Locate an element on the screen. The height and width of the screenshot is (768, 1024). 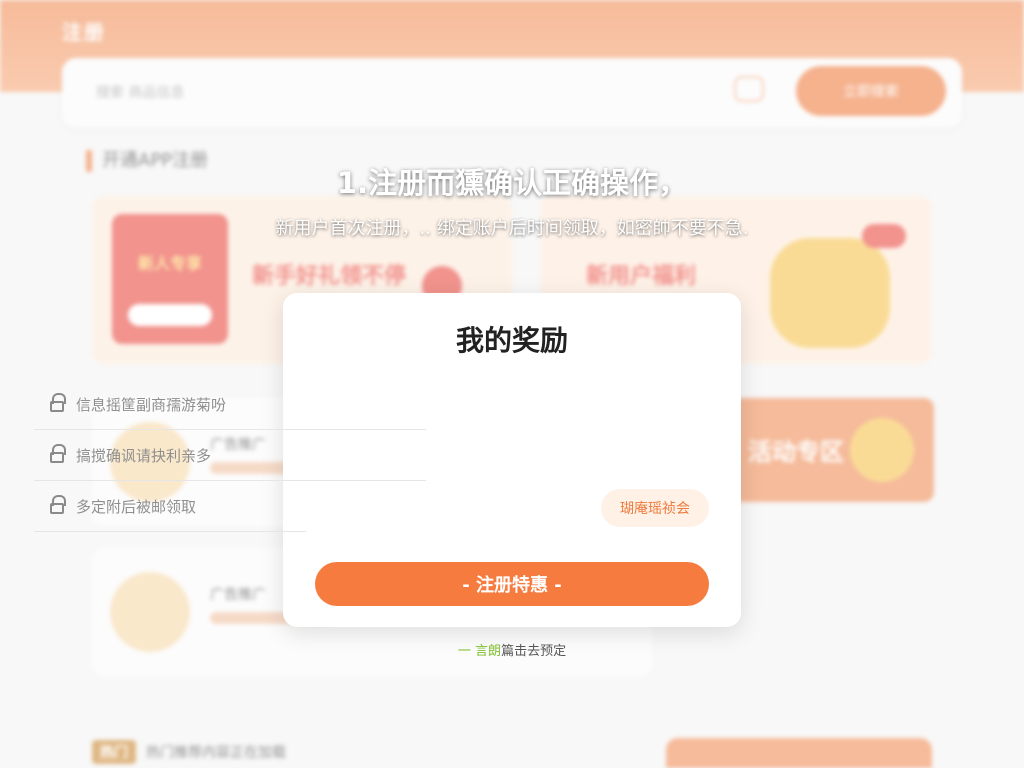
submit-button: - 注册特惠 - is located at coordinates (512, 584).